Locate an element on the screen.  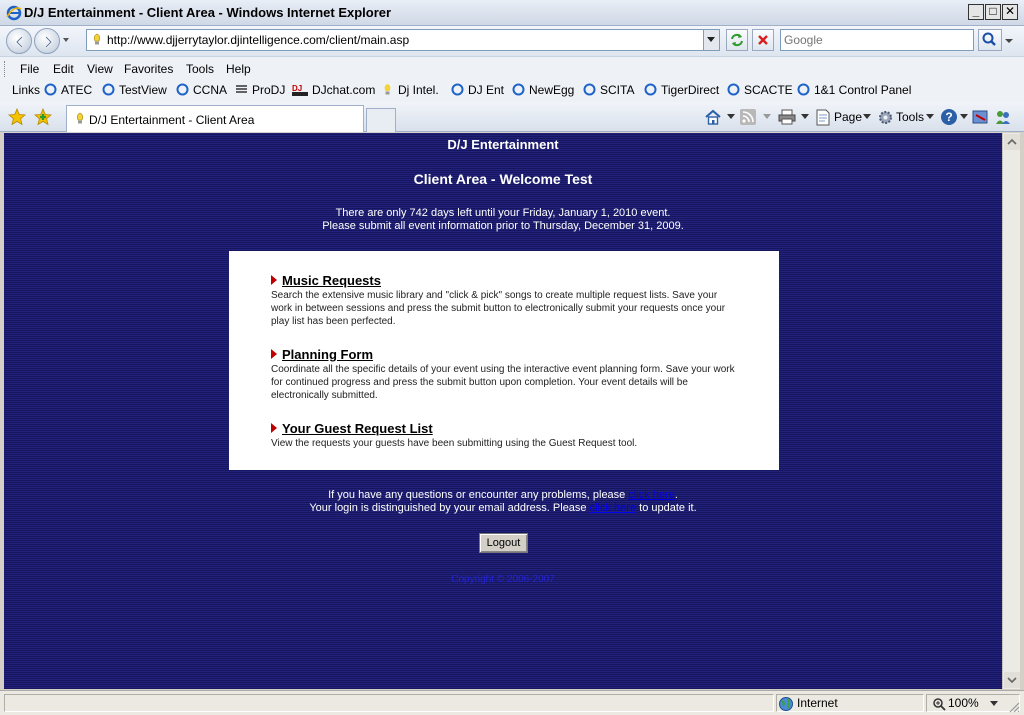
logout-button: Logout is located at coordinates (503, 543).